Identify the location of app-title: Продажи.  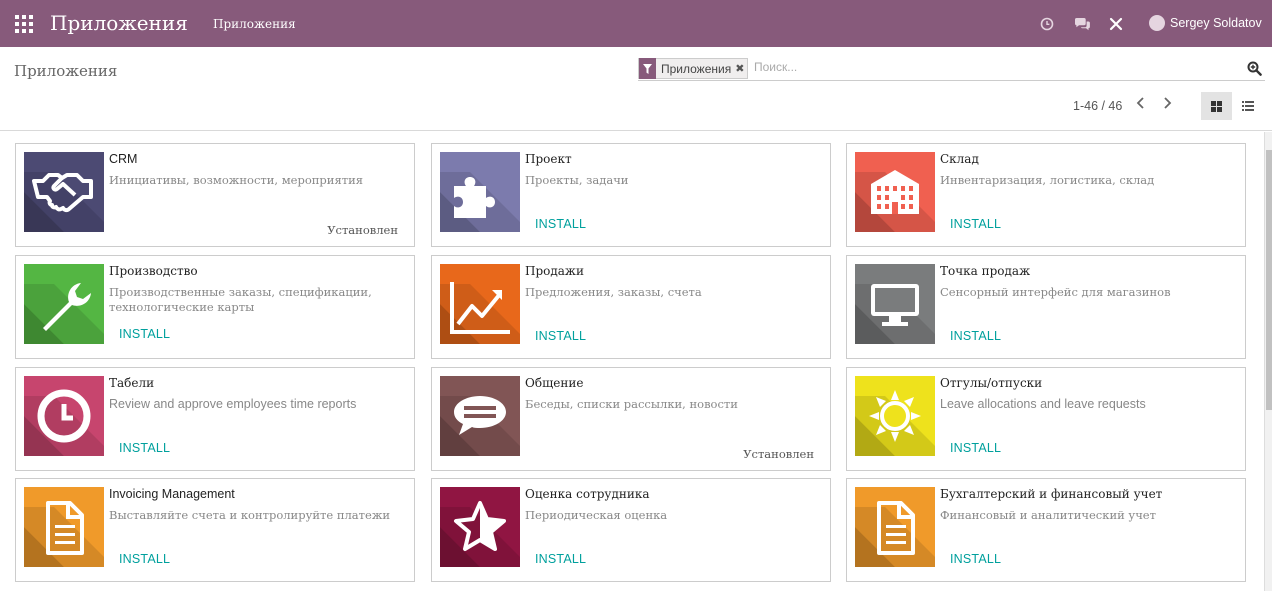
(554, 271).